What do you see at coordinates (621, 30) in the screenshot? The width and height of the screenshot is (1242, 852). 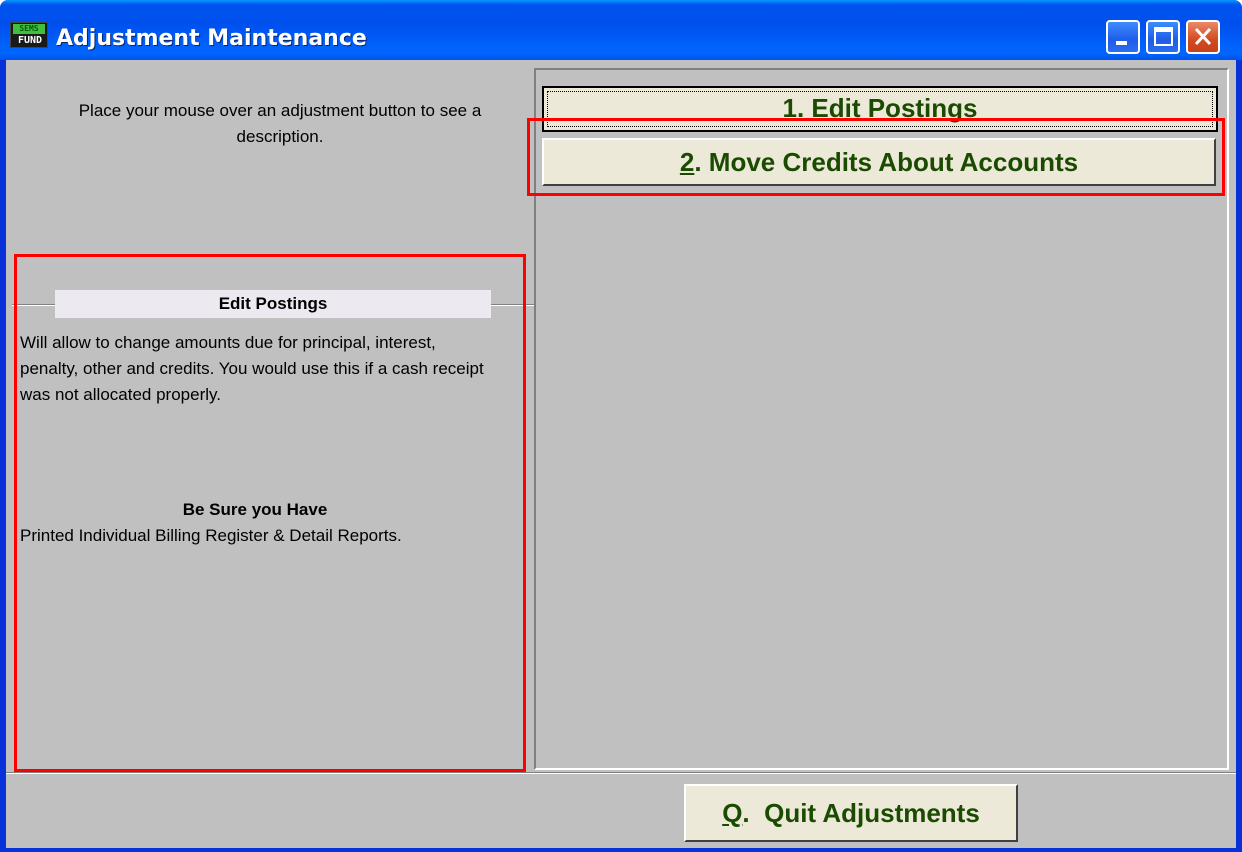 I see `title-bar: SEMS FUND Adjustment Maintenance` at bounding box center [621, 30].